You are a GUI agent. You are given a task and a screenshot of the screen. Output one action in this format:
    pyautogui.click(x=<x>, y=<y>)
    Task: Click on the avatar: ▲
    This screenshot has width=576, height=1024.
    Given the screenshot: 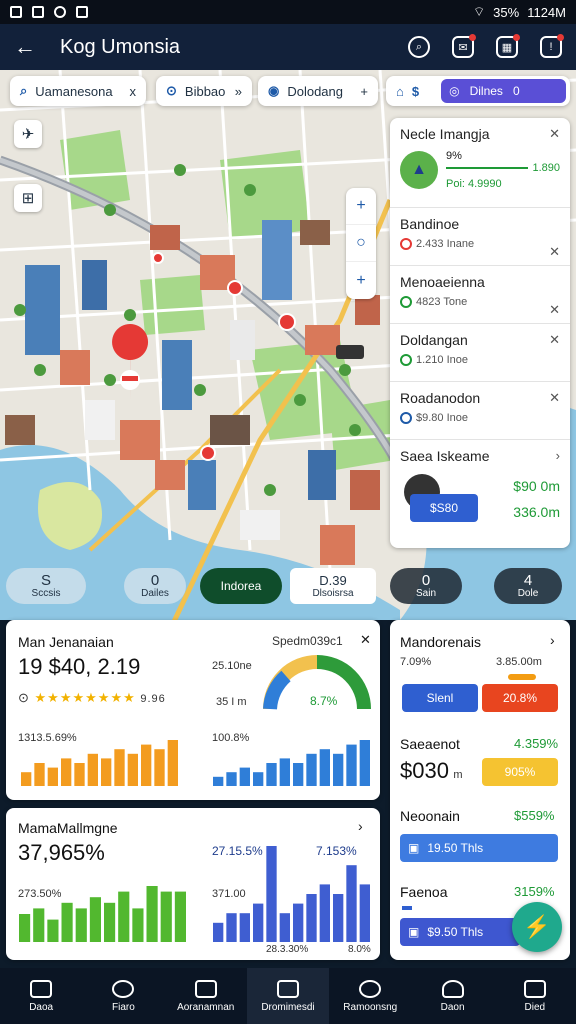 What is the action you would take?
    pyautogui.click(x=419, y=170)
    